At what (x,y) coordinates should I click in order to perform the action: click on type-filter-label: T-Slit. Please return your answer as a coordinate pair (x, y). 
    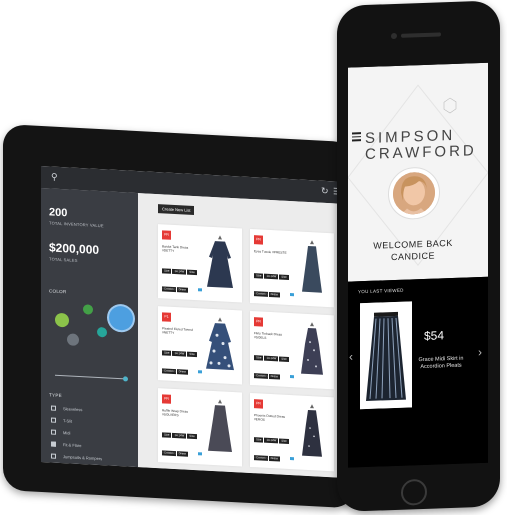
    Looking at the image, I should click on (68, 421).